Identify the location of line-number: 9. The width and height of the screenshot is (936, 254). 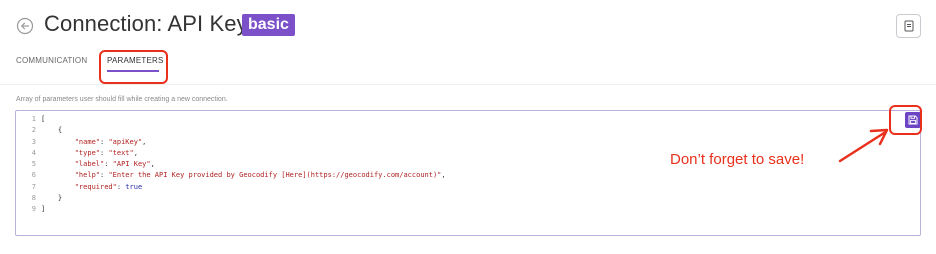
(33, 209).